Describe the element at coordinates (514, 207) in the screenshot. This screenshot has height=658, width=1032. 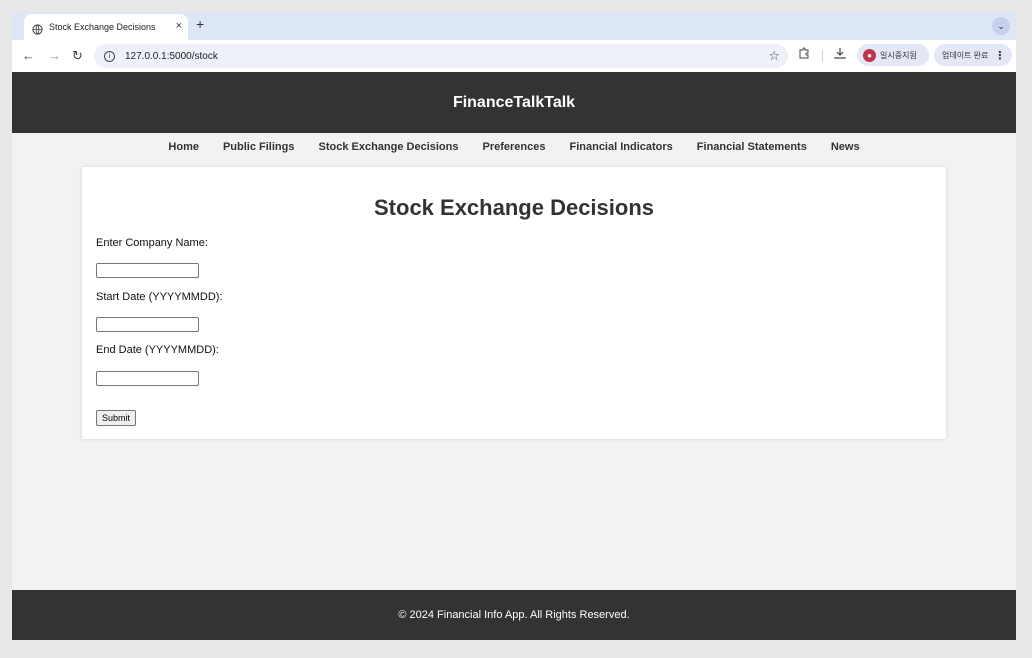
I see `page-title: Stock Exchange Decisions` at that location.